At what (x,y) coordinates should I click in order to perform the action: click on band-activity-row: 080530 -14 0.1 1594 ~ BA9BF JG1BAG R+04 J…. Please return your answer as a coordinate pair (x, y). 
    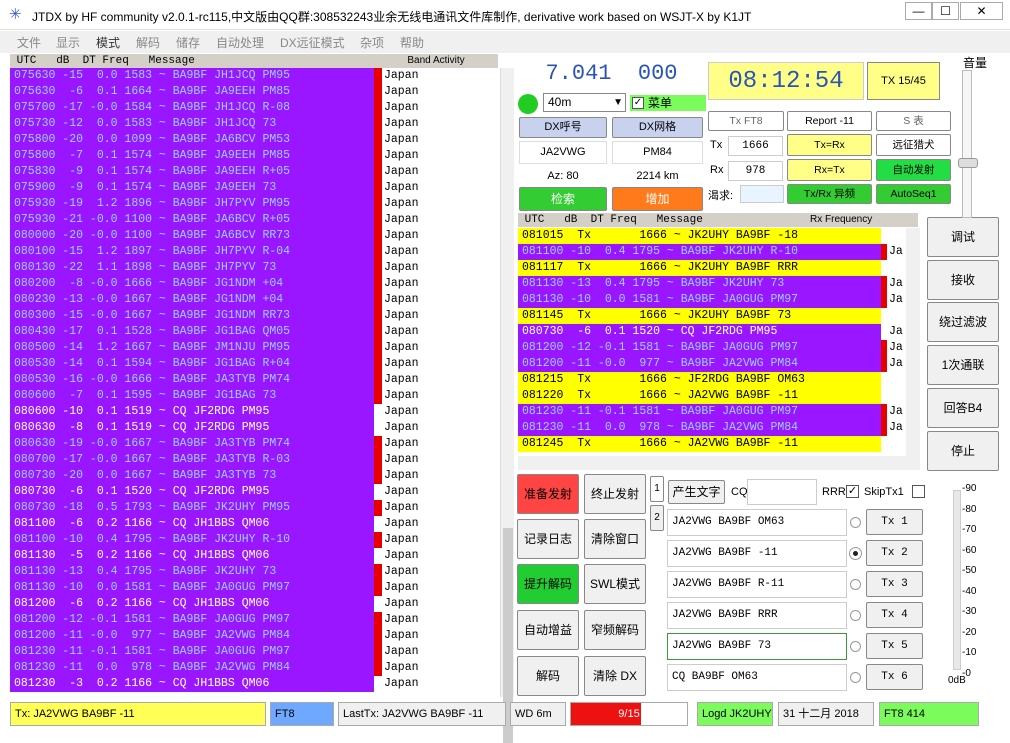
    Looking at the image, I should click on (255, 364).